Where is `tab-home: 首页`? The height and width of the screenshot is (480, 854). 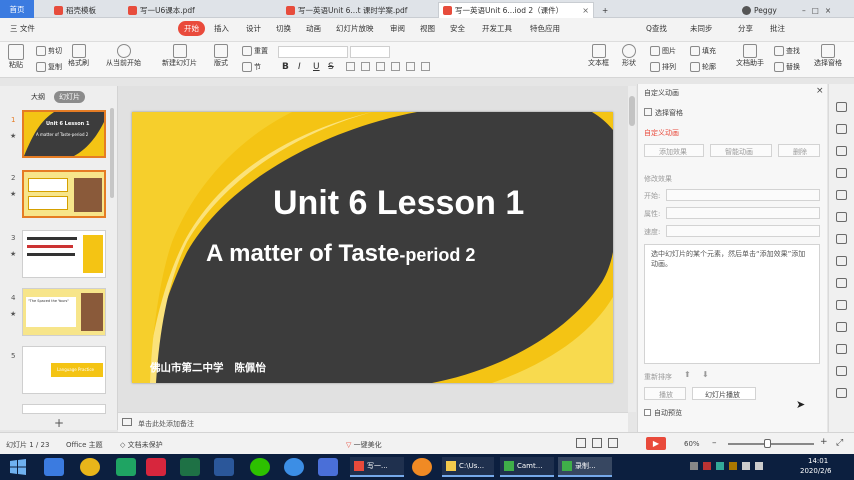
tab-home: 首页 is located at coordinates (17, 9).